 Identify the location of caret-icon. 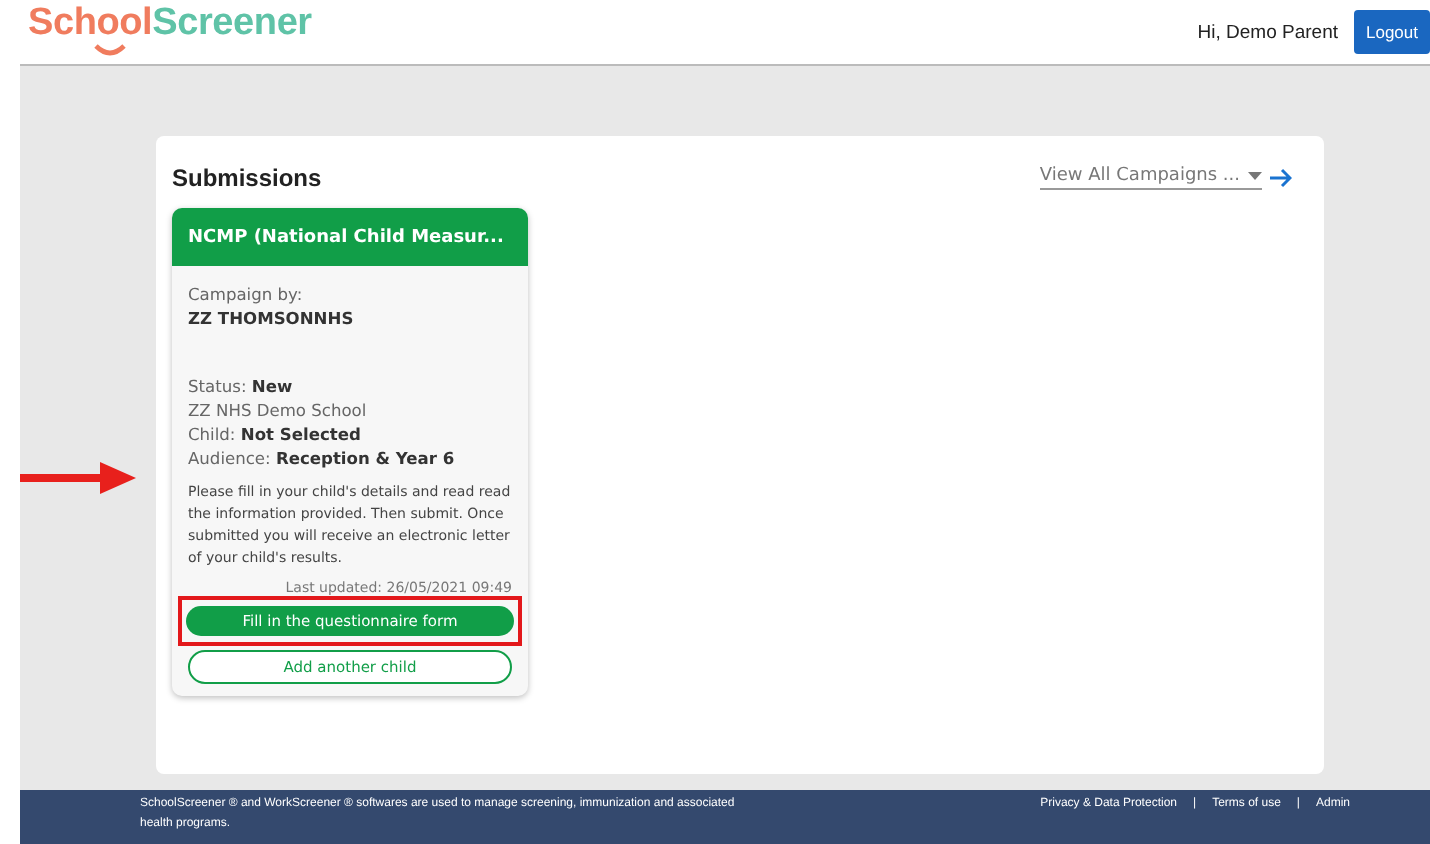
(1255, 176).